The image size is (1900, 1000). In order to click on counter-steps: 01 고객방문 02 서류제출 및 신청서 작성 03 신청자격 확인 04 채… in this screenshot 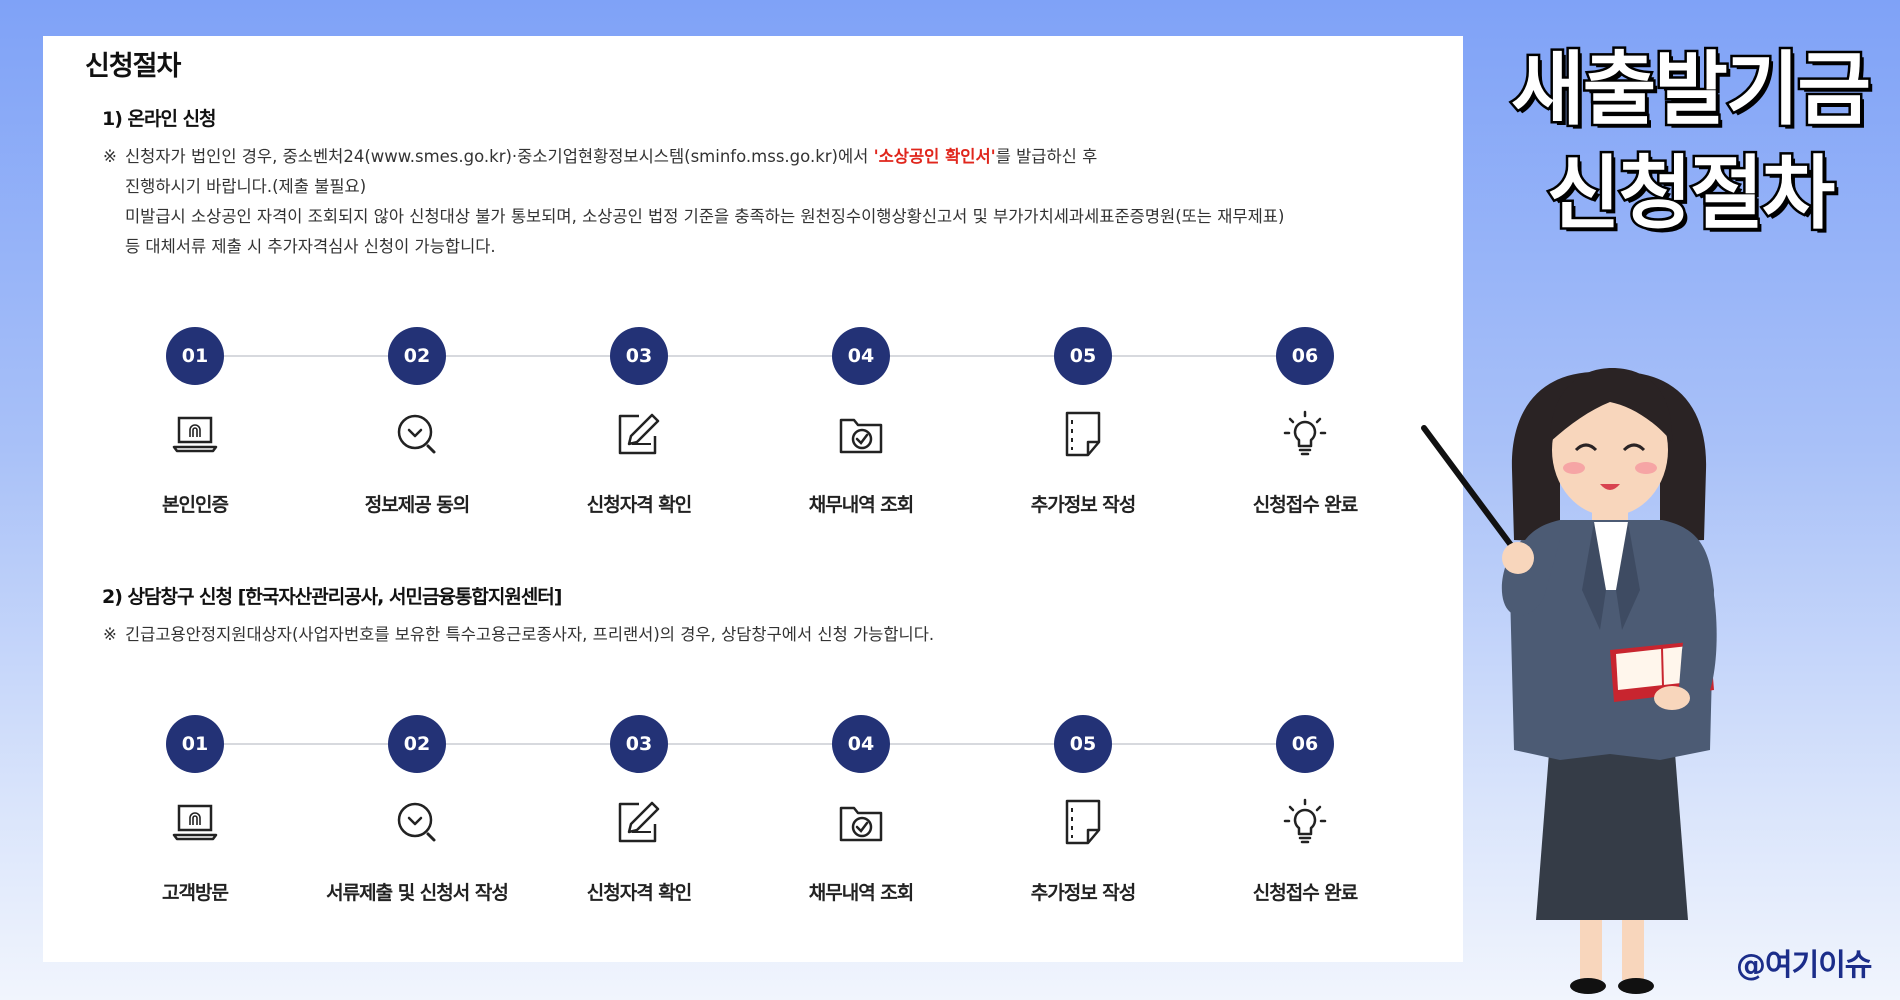, I will do `click(753, 810)`.